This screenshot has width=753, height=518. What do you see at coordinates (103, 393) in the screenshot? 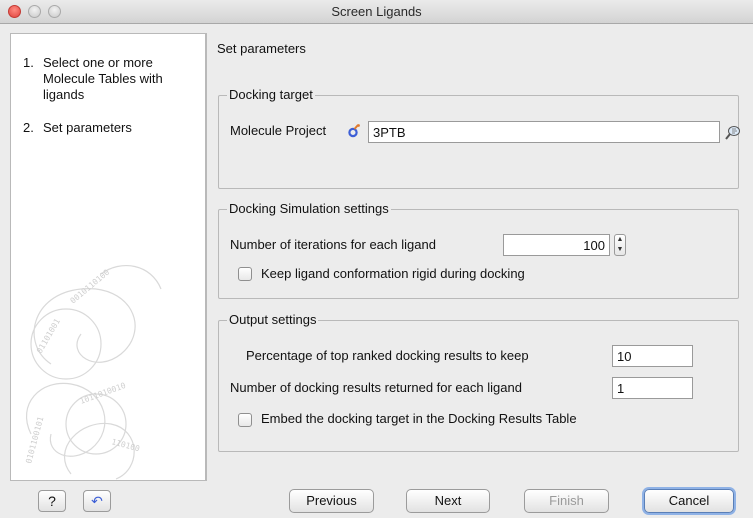
I see `svg-text: 1011010010` at bounding box center [103, 393].